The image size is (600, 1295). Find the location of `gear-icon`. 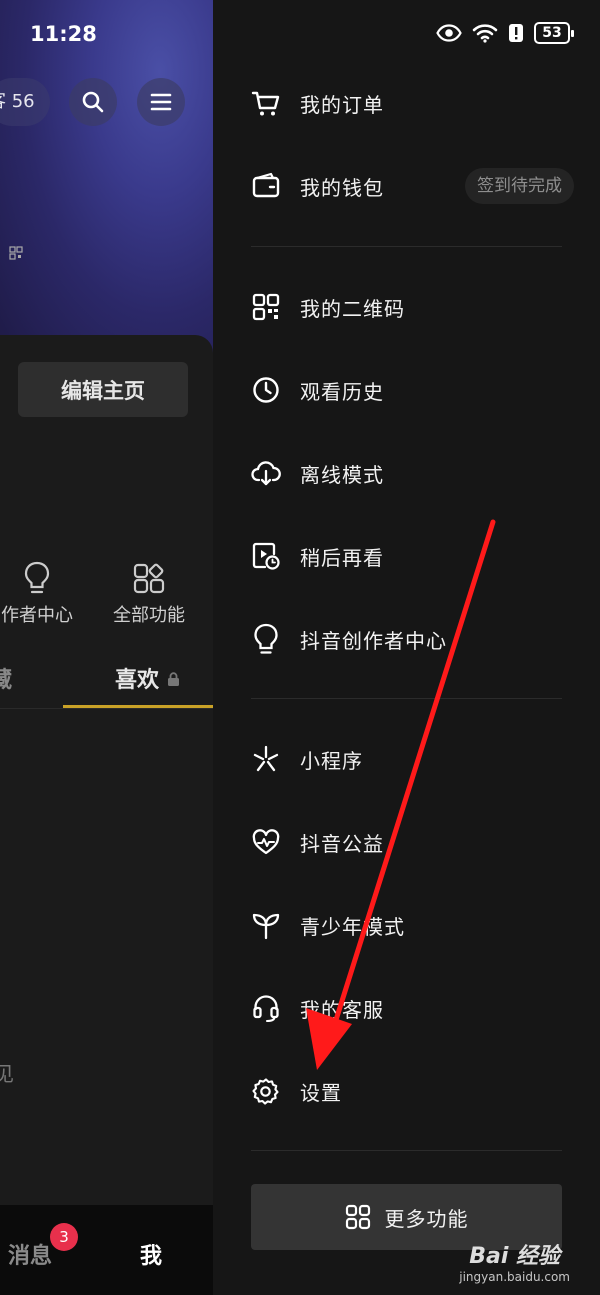

gear-icon is located at coordinates (265, 1091).